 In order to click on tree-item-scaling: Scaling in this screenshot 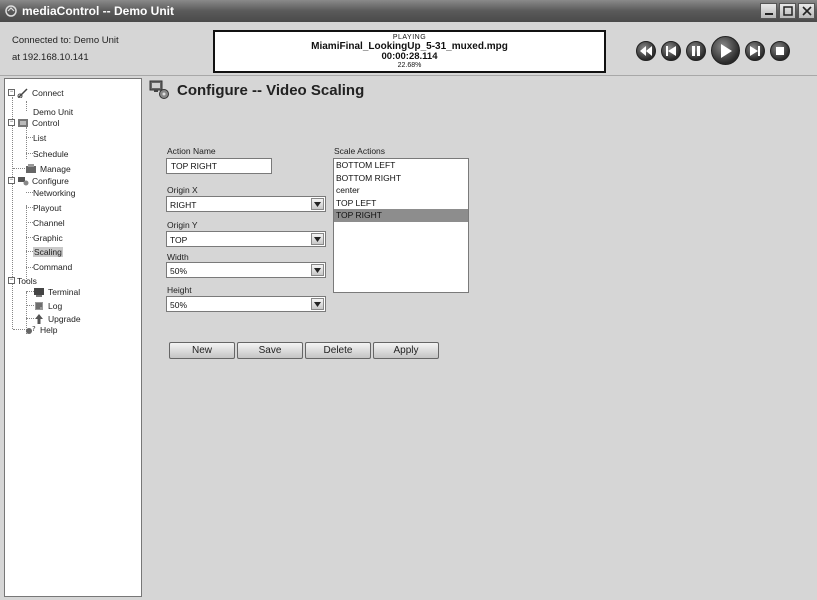, I will do `click(48, 251)`.